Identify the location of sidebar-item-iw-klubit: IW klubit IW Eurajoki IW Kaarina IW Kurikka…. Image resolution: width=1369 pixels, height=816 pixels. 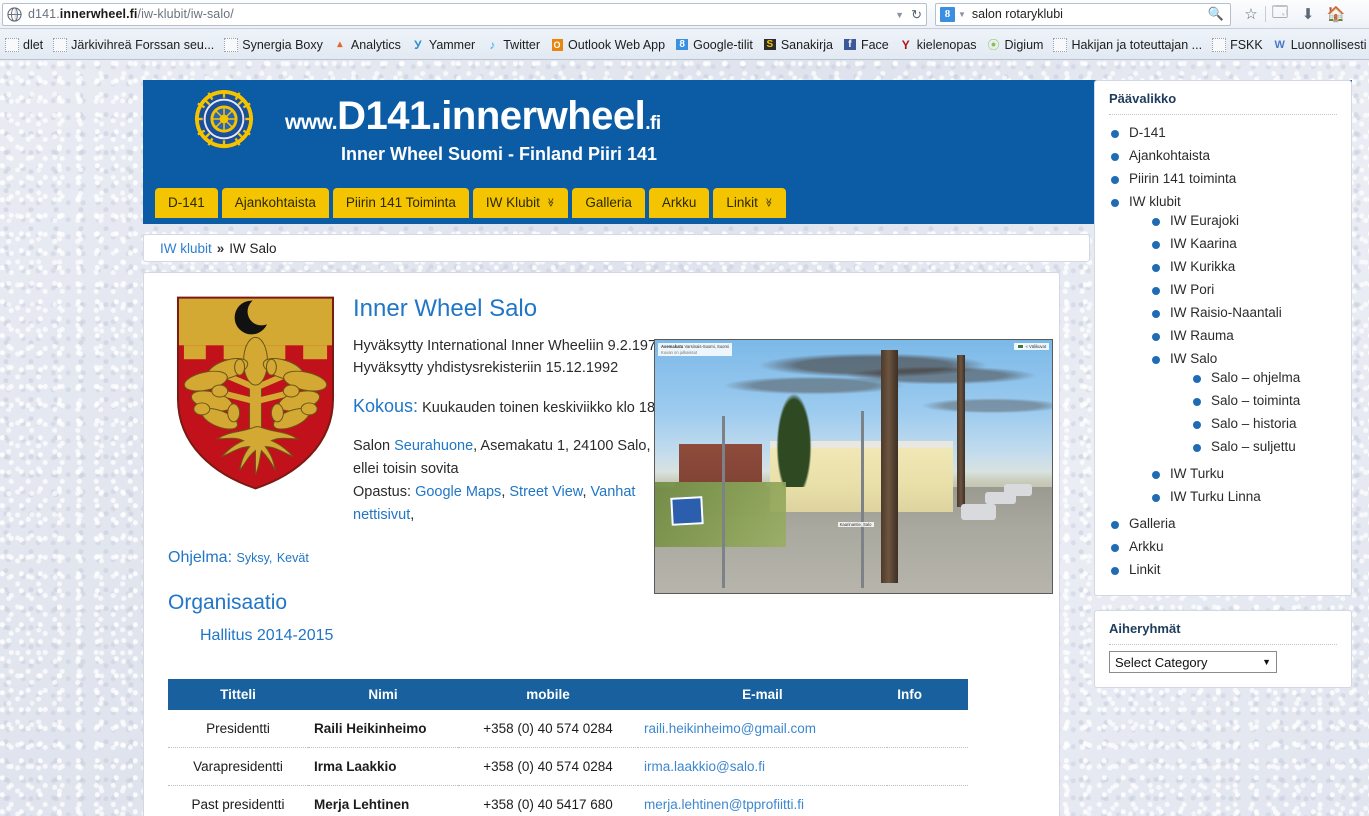
(1223, 351).